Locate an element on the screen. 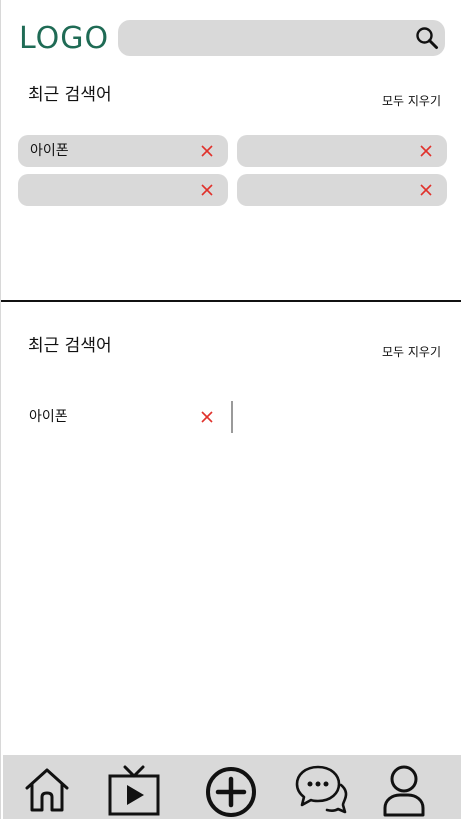 The height and width of the screenshot is (819, 461). tv-play-icon is located at coordinates (134, 790).